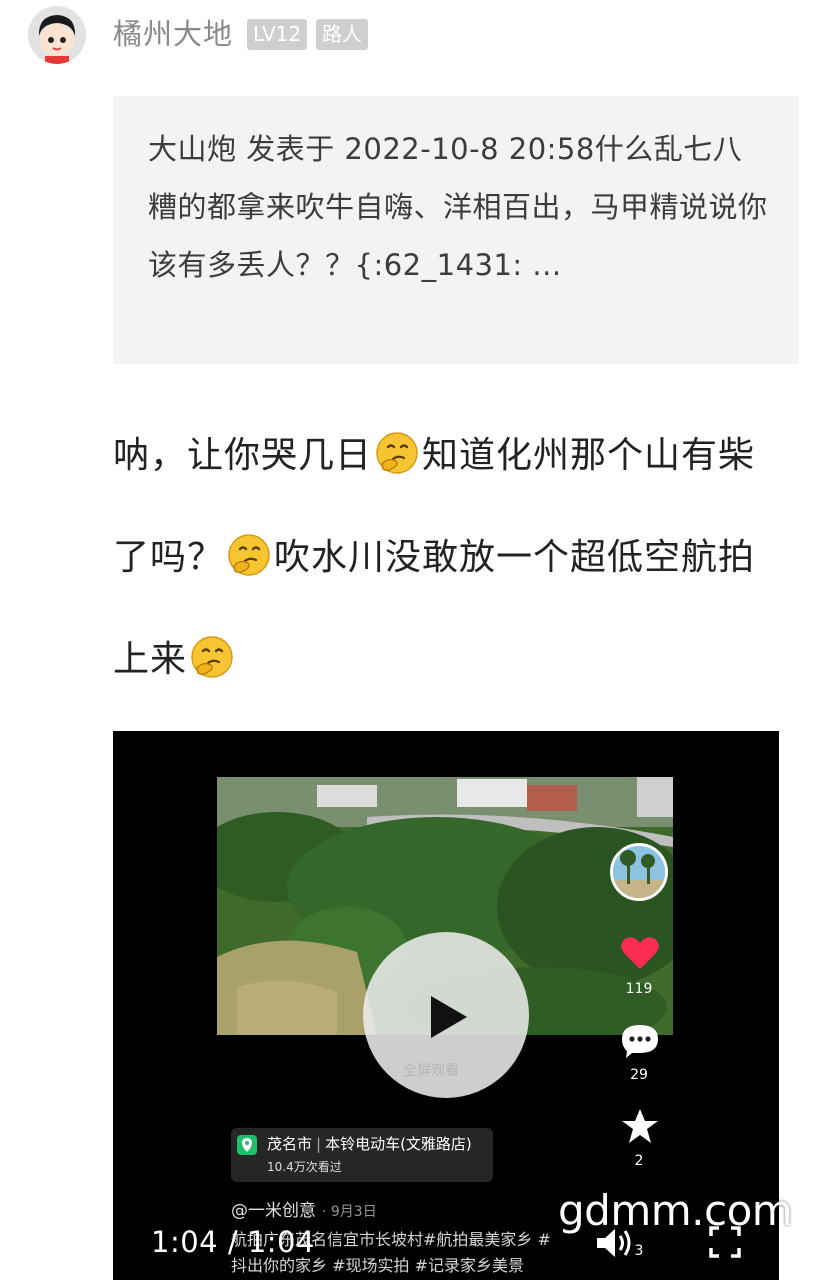 This screenshot has height=1280, width=829. I want to click on fullscreen-hint: 全屏观看, so click(431, 1070).